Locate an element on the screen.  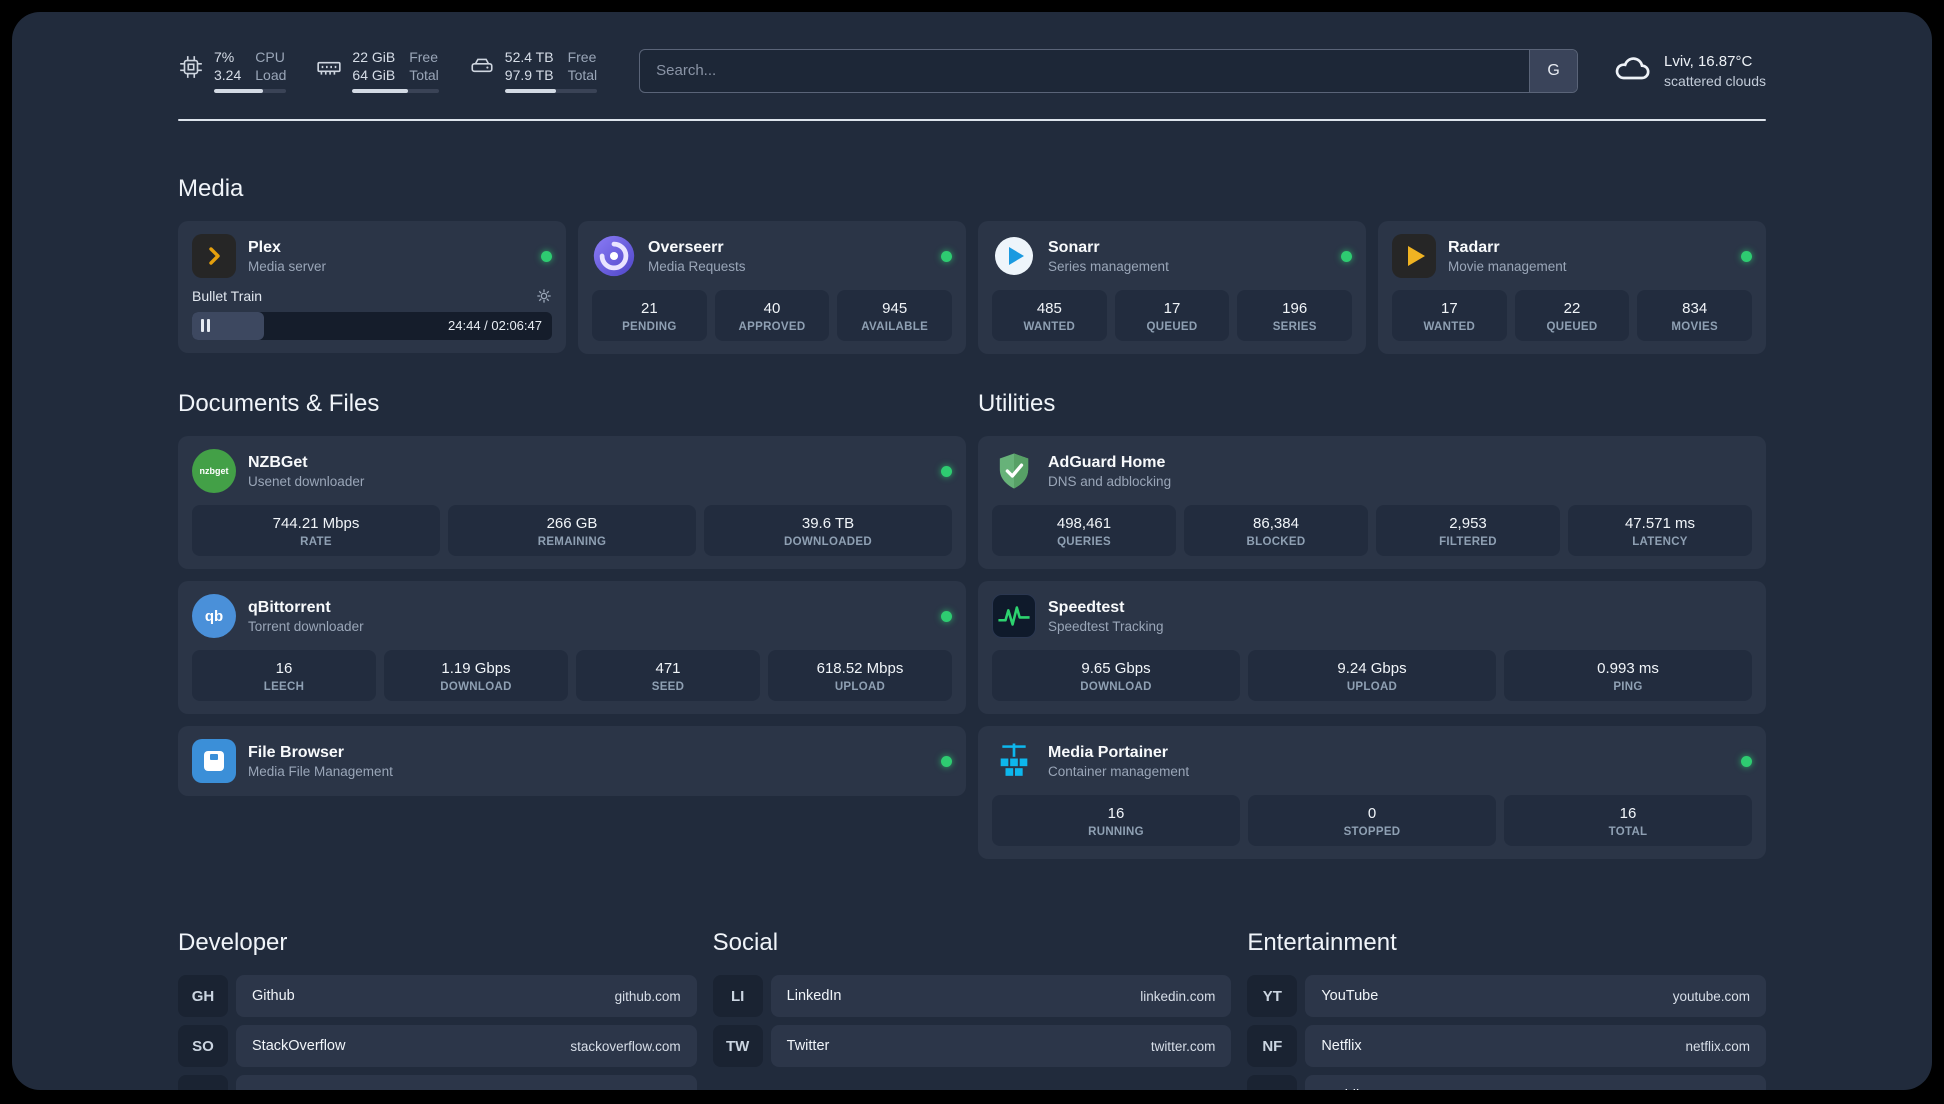
plex-icon is located at coordinates (214, 256).